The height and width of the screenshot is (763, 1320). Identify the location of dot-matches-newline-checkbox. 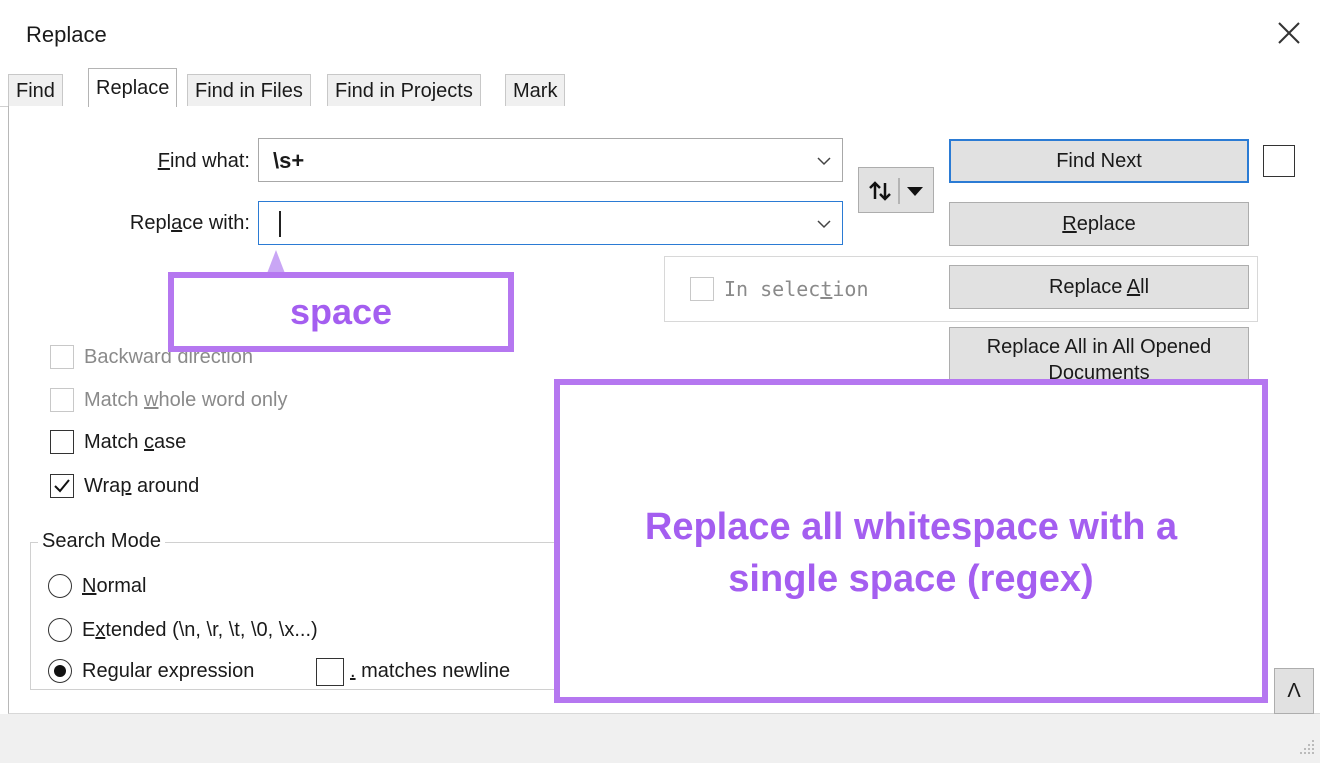
(330, 672).